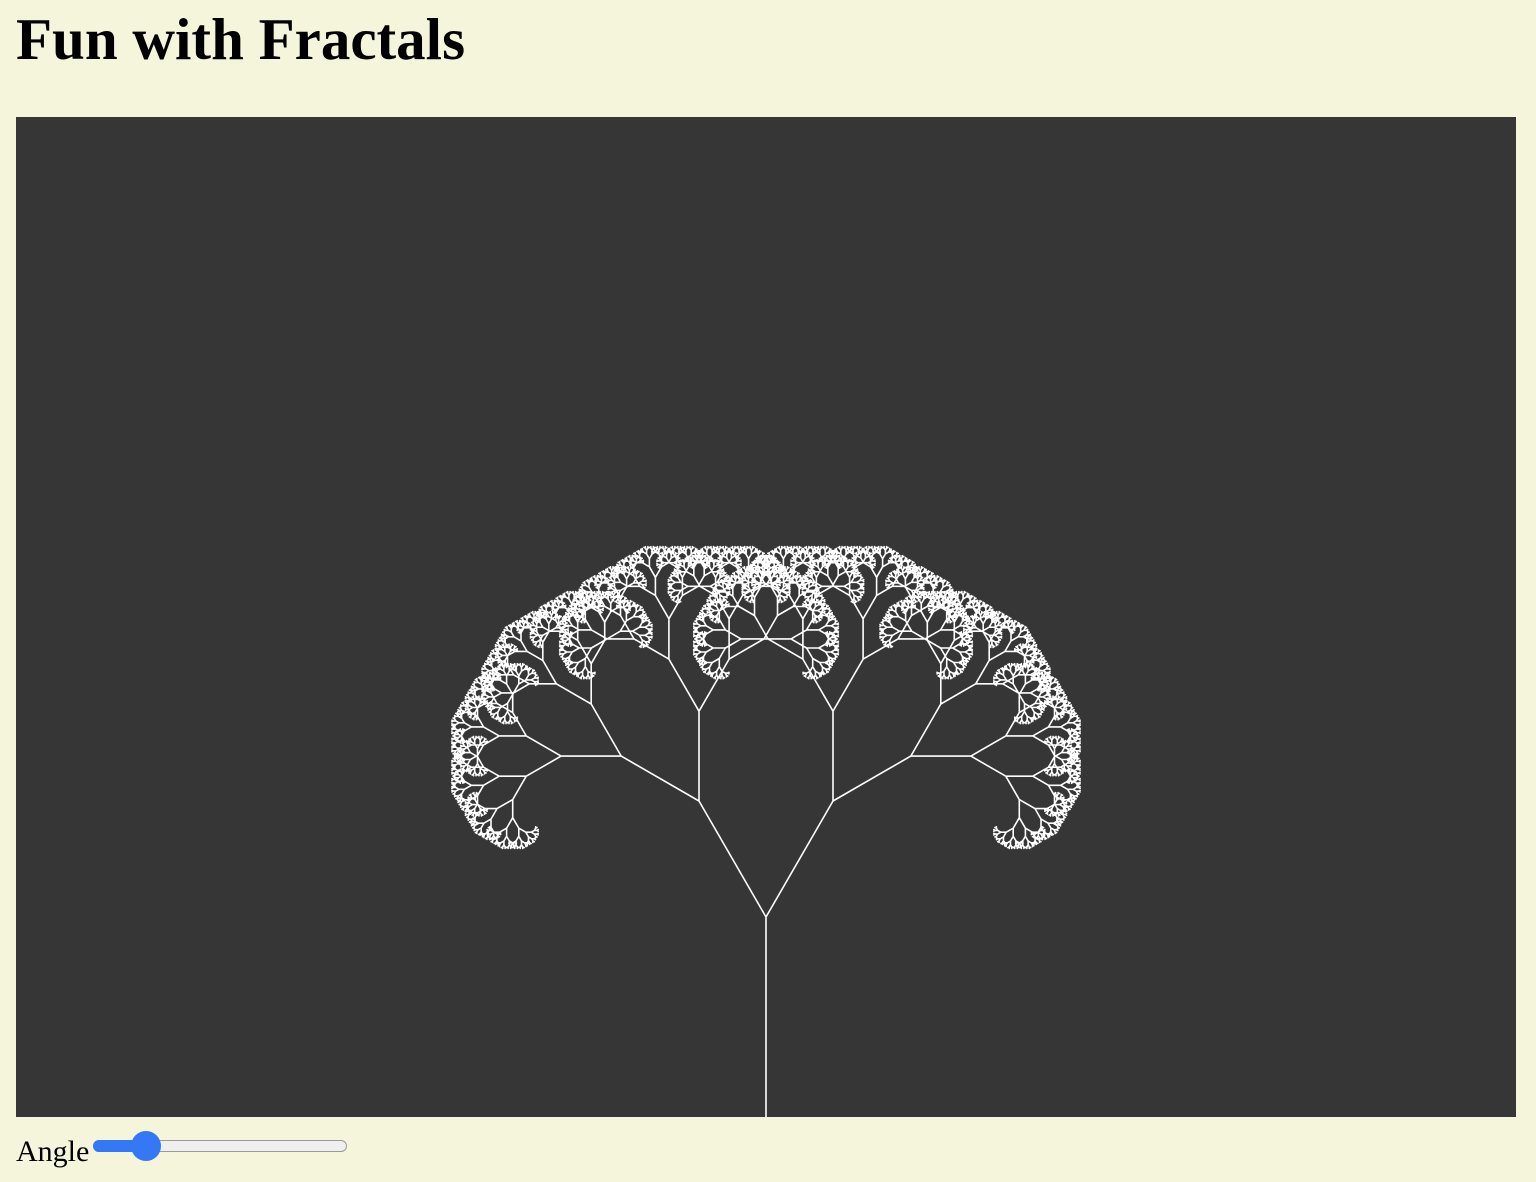 The image size is (1536, 1182). What do you see at coordinates (241, 39) in the screenshot?
I see `page-title: Fun with Fractals` at bounding box center [241, 39].